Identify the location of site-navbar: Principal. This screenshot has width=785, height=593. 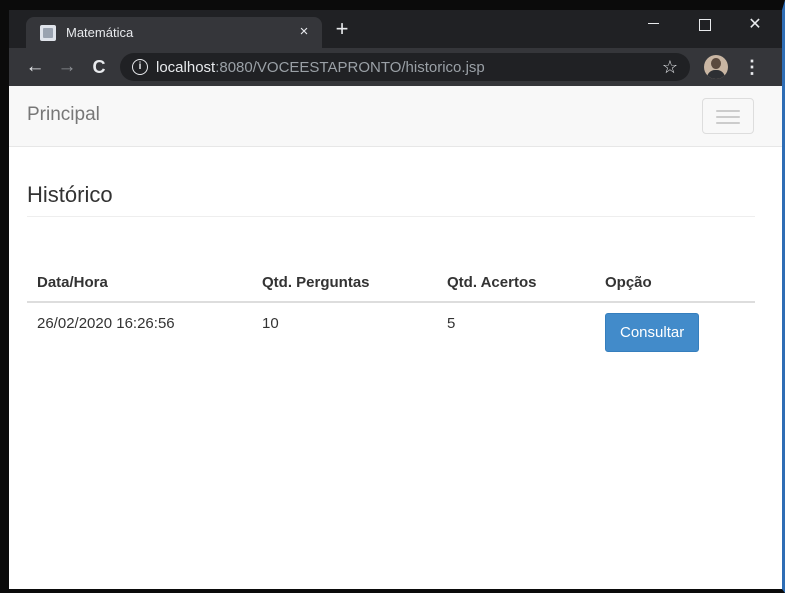
(395, 116).